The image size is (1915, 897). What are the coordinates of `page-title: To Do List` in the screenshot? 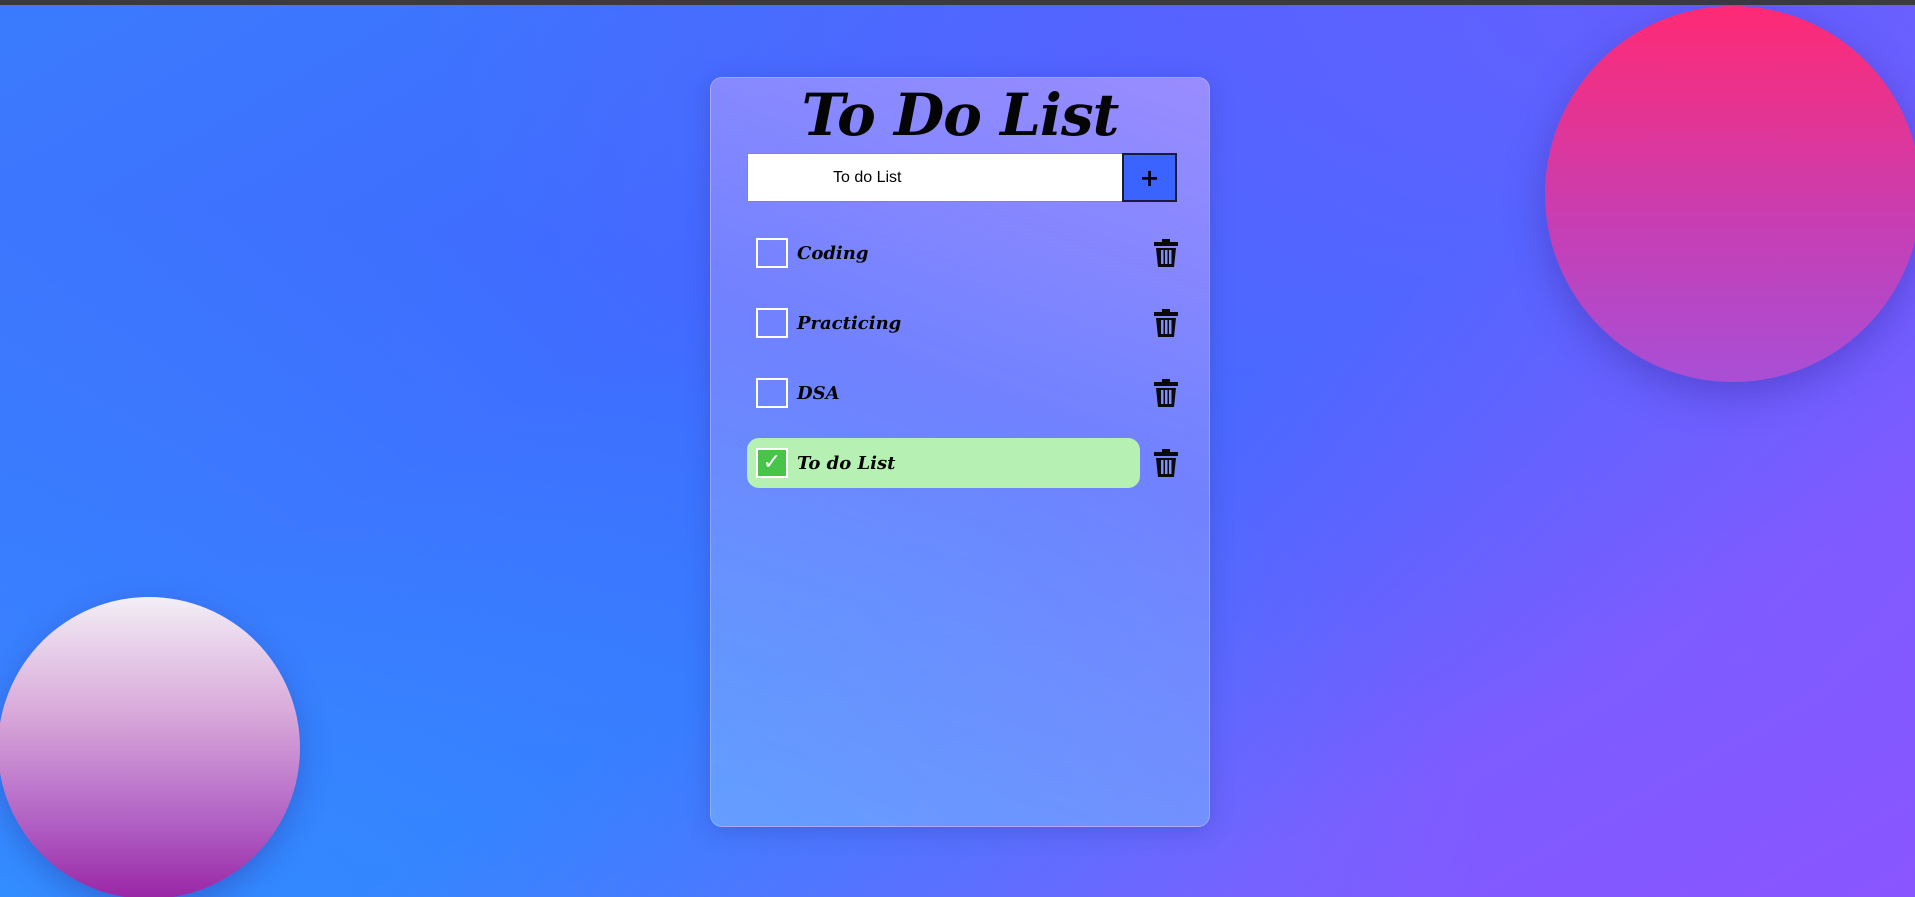 It's located at (960, 115).